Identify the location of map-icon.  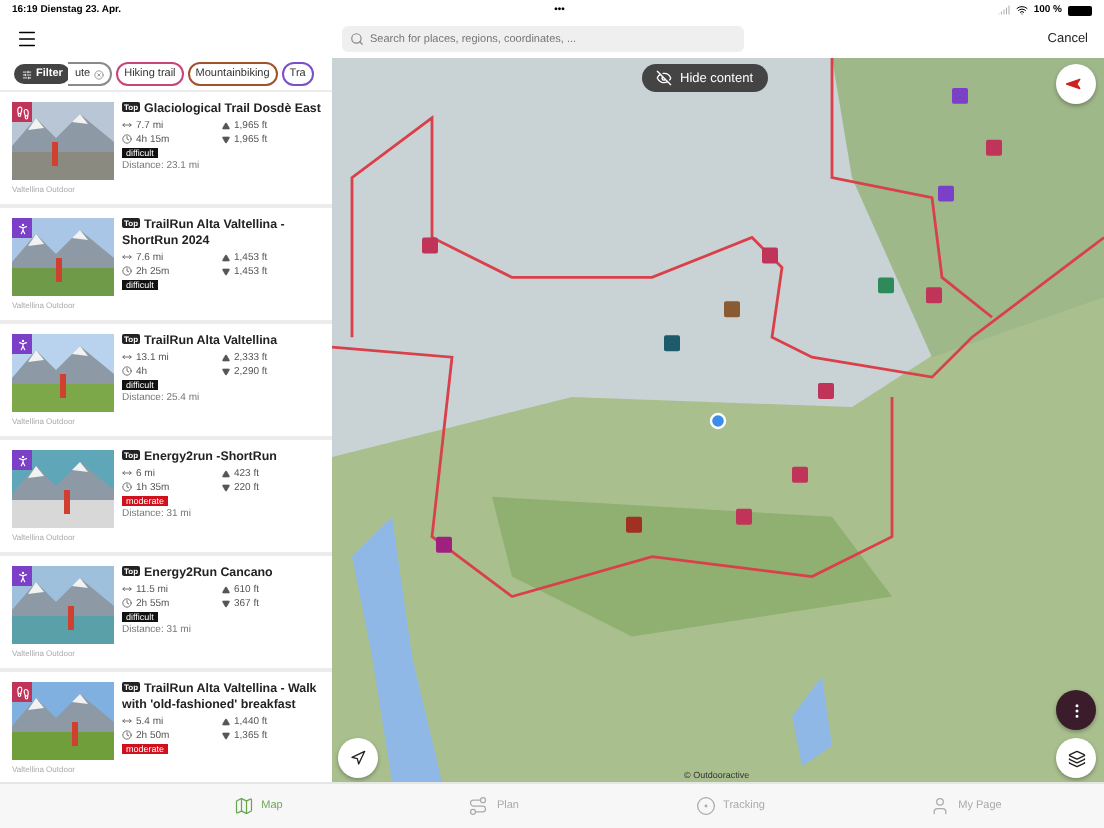
(243, 806).